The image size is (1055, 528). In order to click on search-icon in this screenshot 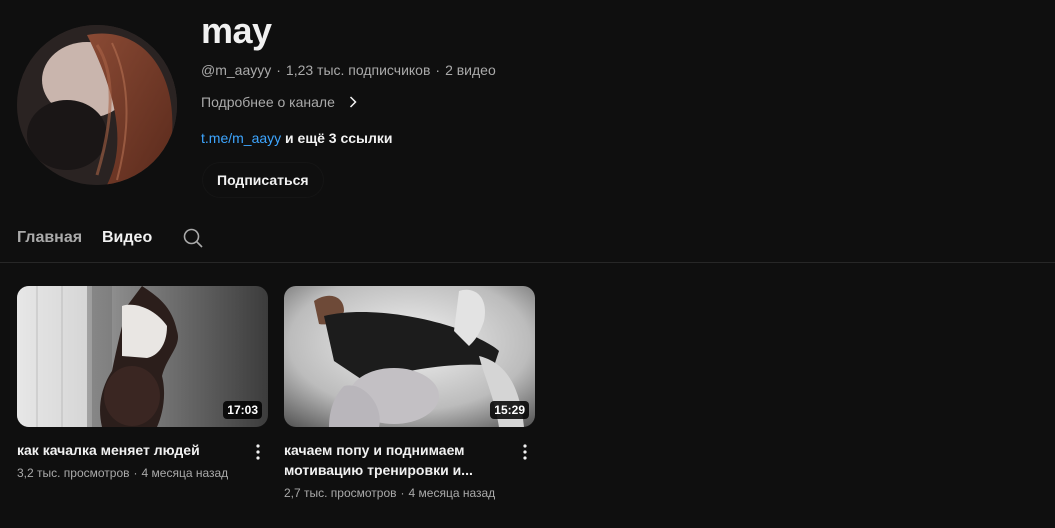, I will do `click(193, 240)`.